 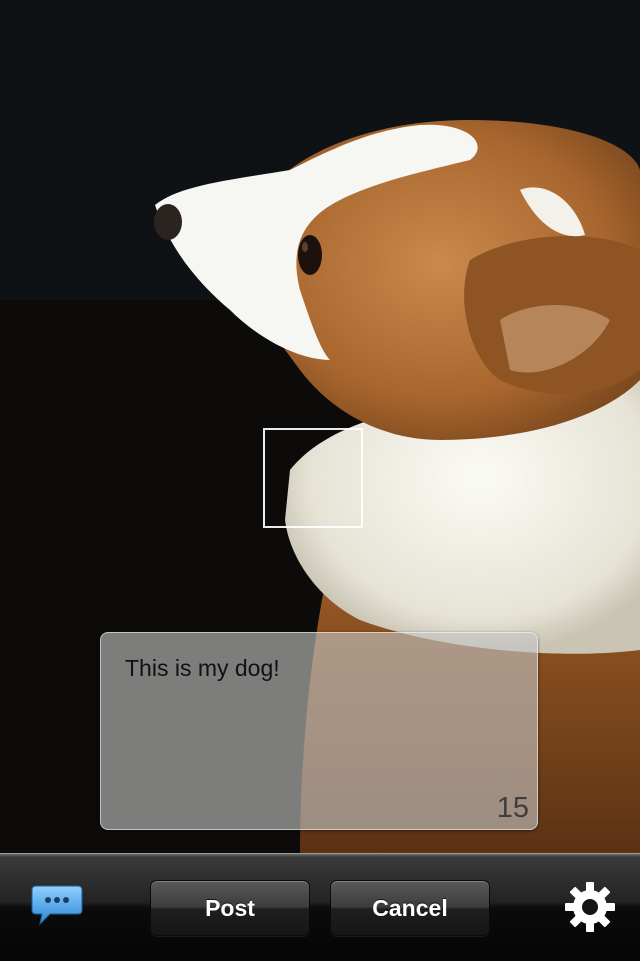 I want to click on post-button: Post, so click(x=230, y=908).